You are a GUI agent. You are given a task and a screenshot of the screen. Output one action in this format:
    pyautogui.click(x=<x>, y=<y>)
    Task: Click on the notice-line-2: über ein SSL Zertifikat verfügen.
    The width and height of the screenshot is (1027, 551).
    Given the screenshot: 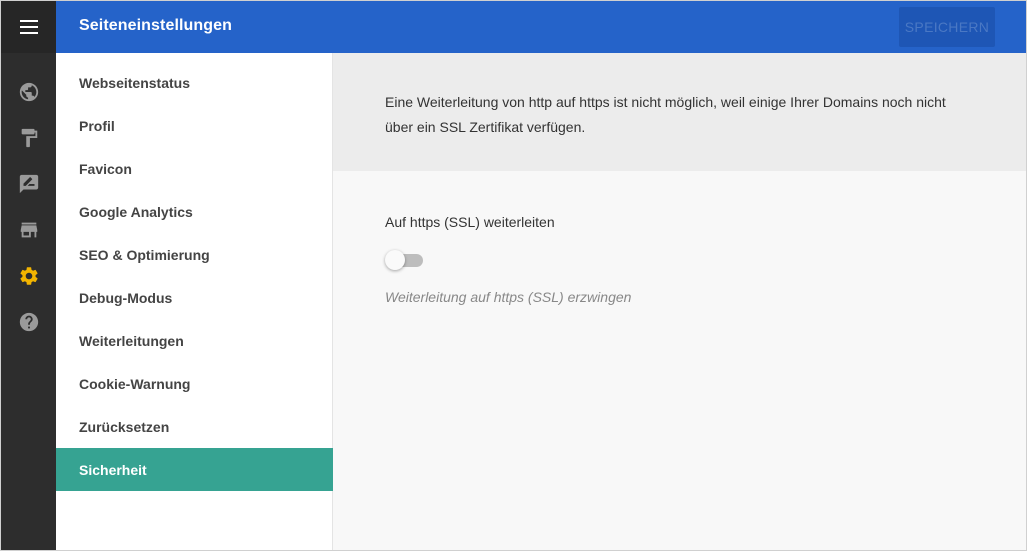 What is the action you would take?
    pyautogui.click(x=485, y=127)
    